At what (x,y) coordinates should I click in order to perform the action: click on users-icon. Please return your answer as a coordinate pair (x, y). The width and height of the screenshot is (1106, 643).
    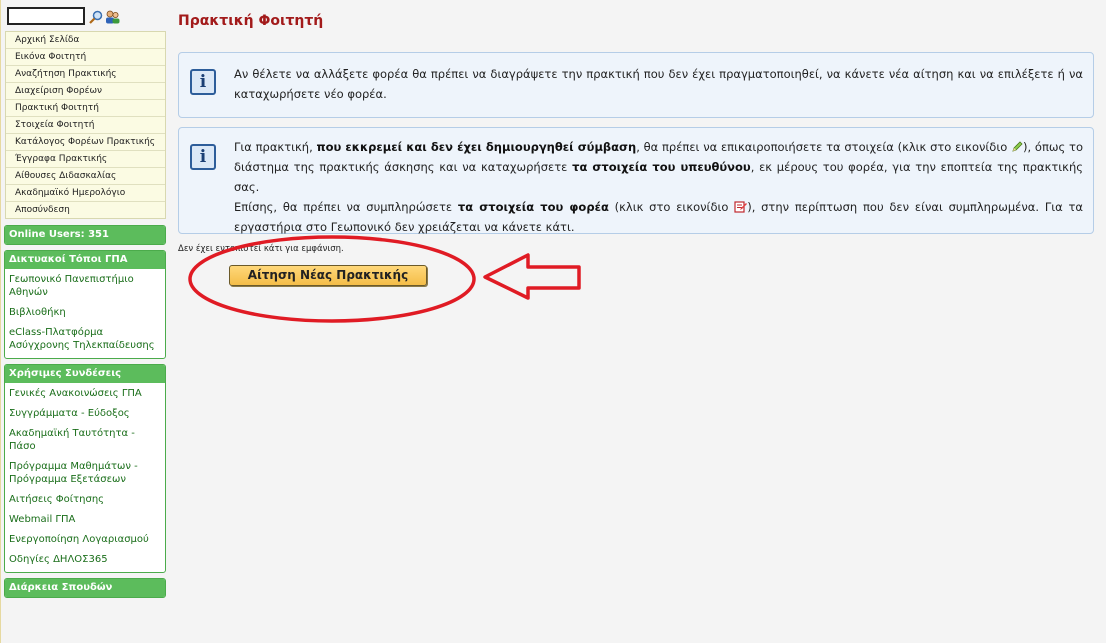
    Looking at the image, I should click on (112, 16).